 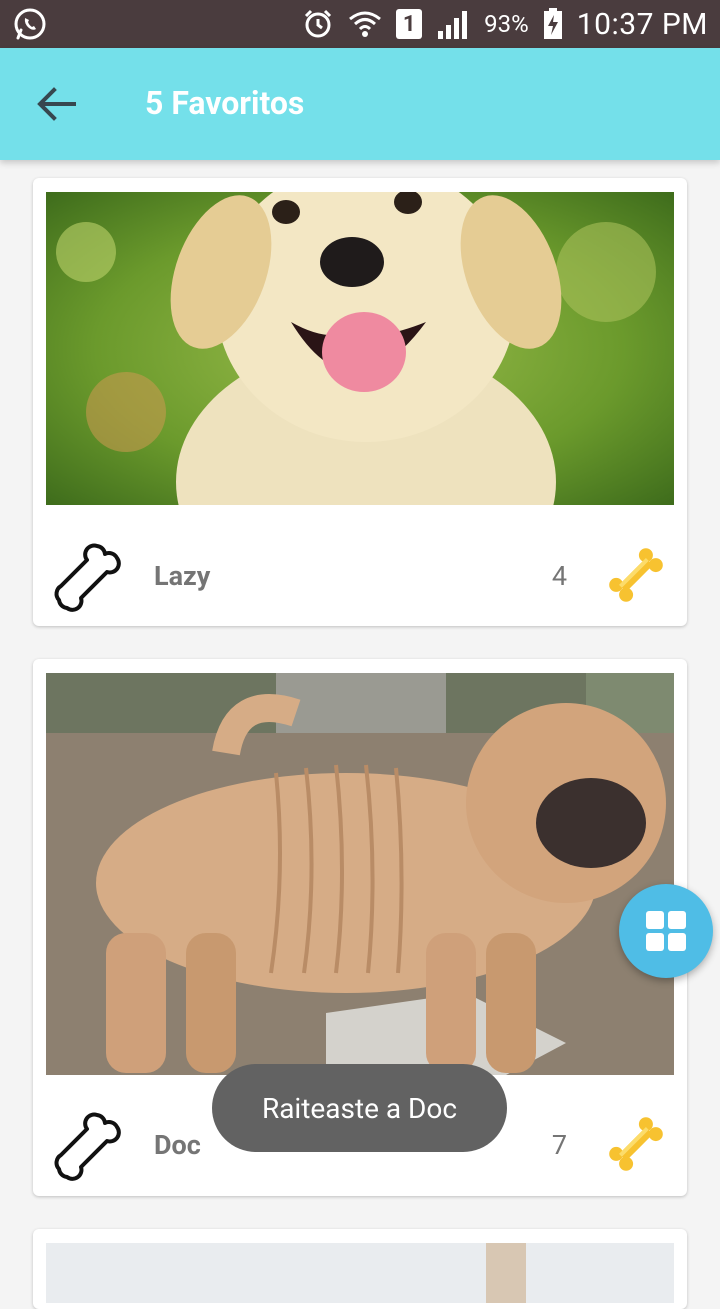 What do you see at coordinates (56, 104) in the screenshot?
I see `arrow-left-icon` at bounding box center [56, 104].